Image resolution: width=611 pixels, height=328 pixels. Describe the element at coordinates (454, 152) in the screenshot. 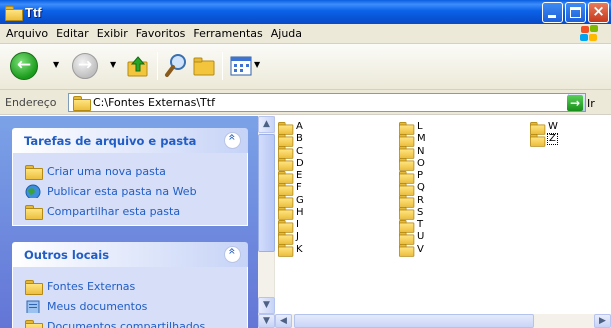

I see `folder-item-n: N` at that location.